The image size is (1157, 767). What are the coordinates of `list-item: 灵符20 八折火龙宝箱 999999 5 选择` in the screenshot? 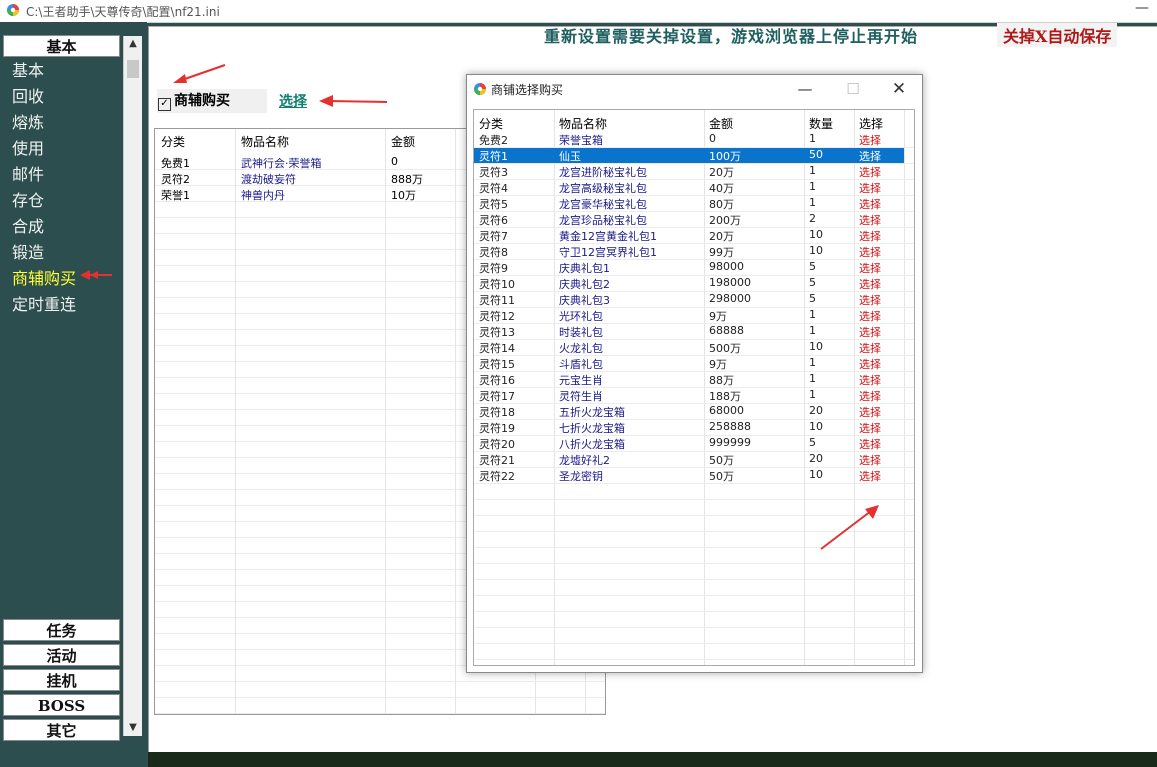 It's located at (689, 443).